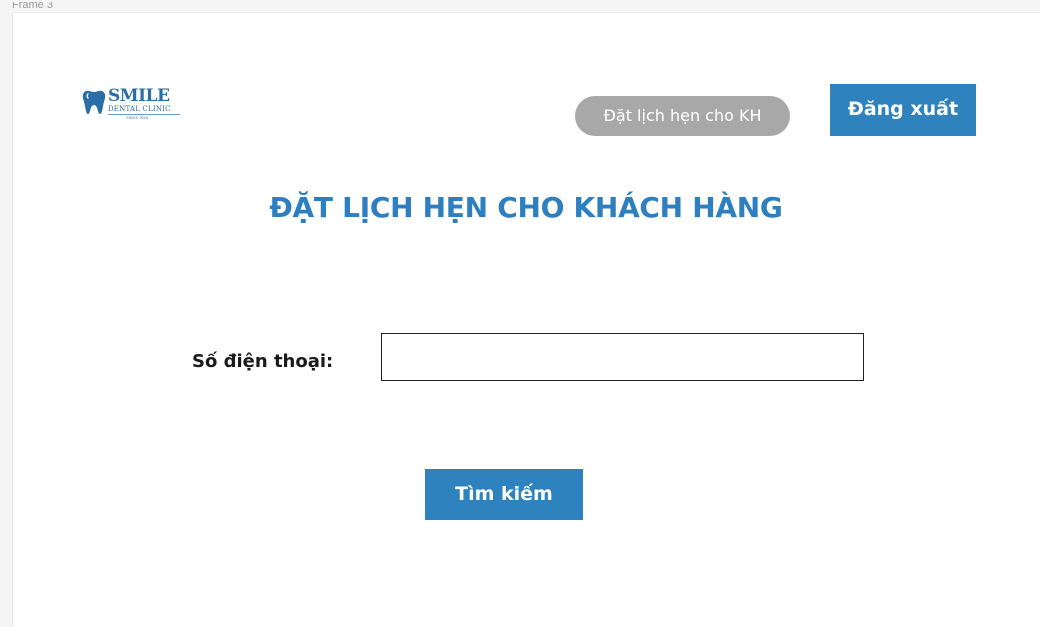  What do you see at coordinates (139, 96) in the screenshot?
I see `logo-name: SMILE` at bounding box center [139, 96].